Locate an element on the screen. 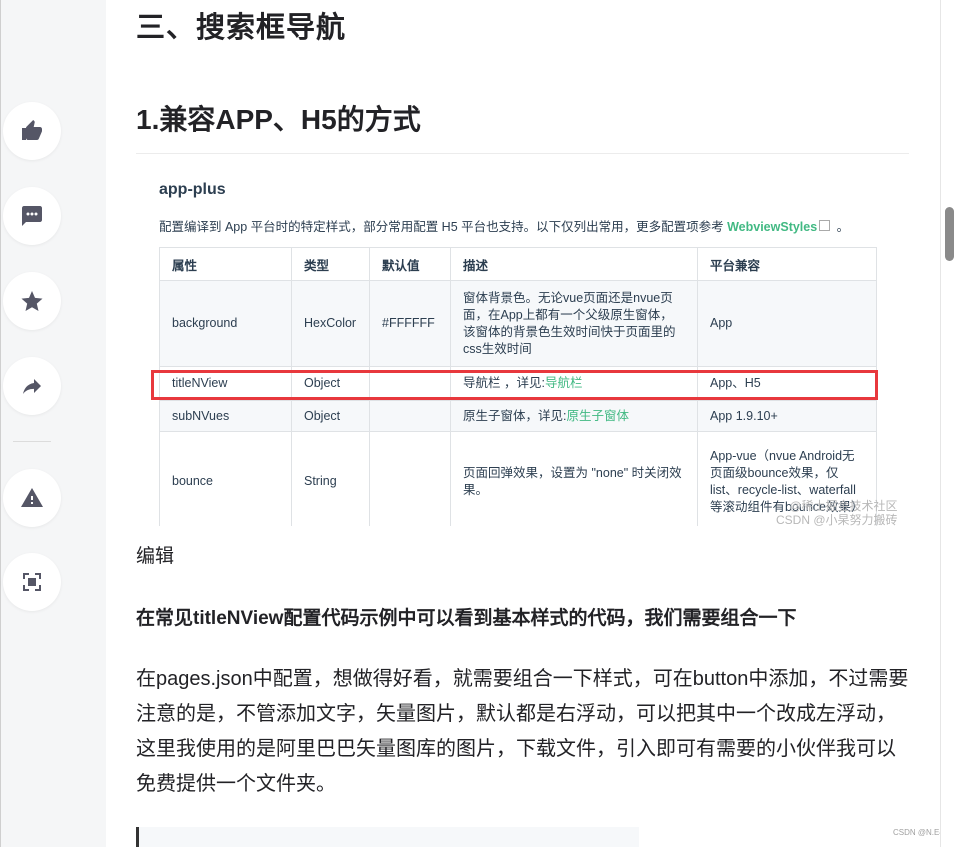 The height and width of the screenshot is (847, 960). table-header-row: 属性 类型 默认值 描述 平台兼容 is located at coordinates (518, 264).